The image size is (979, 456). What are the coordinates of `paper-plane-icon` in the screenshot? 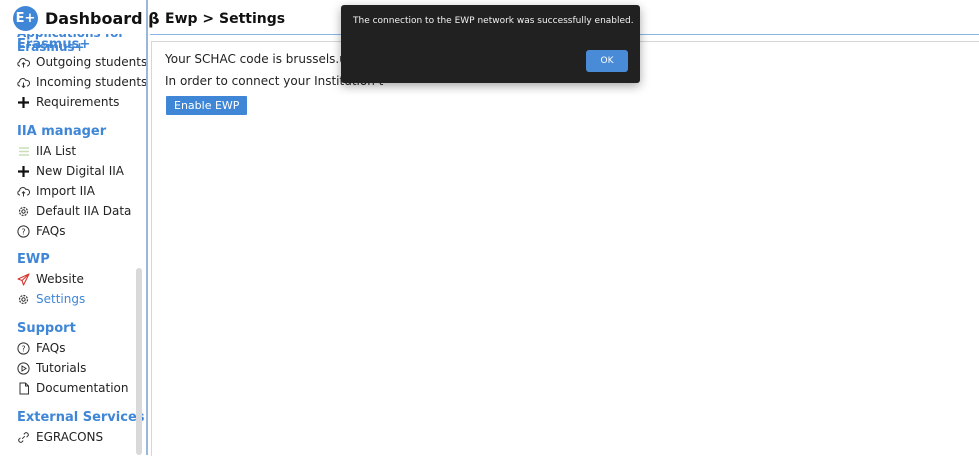 It's located at (23, 279).